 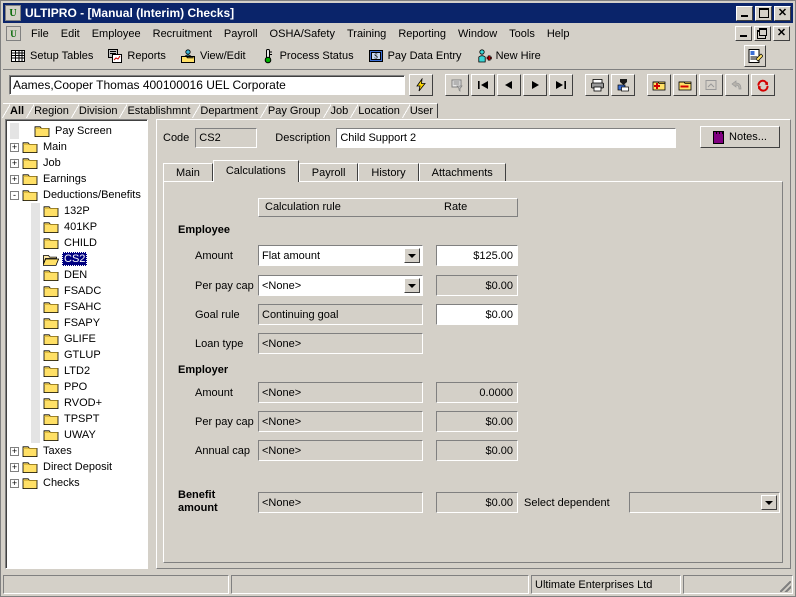 What do you see at coordinates (711, 85) in the screenshot?
I see `copy-record-button` at bounding box center [711, 85].